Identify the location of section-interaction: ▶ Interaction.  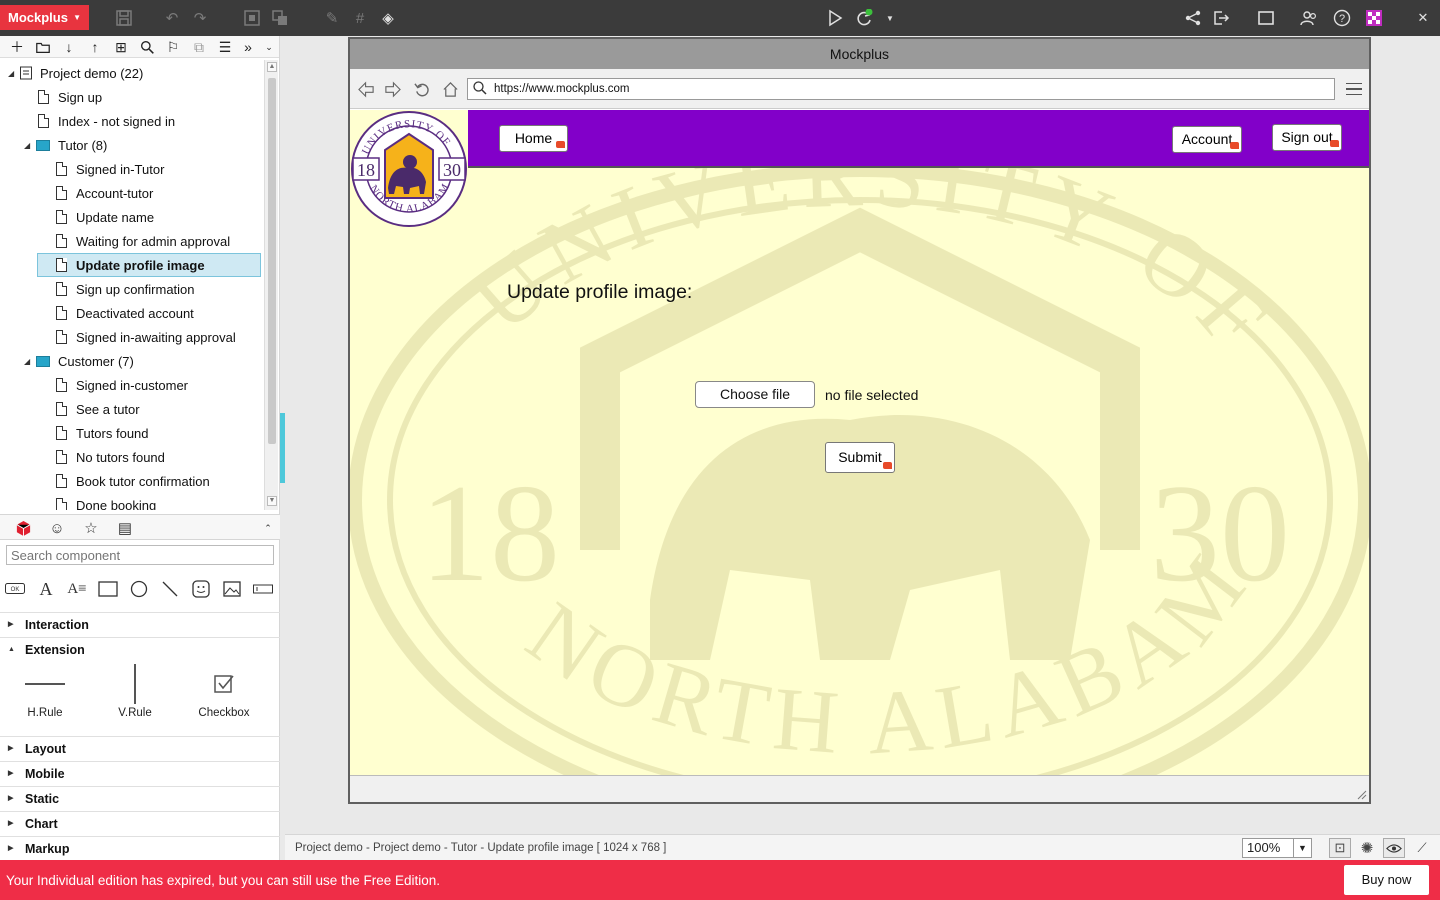
(140, 624).